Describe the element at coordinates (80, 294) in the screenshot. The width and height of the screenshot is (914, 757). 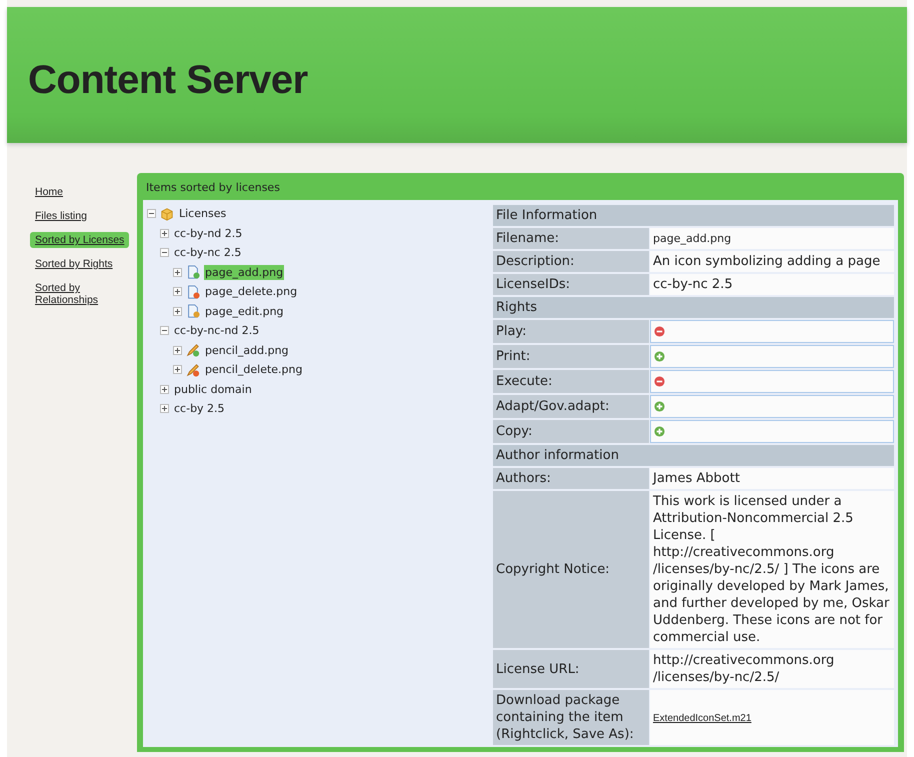
I see `sidebar-link: Sorted by Relationships` at that location.